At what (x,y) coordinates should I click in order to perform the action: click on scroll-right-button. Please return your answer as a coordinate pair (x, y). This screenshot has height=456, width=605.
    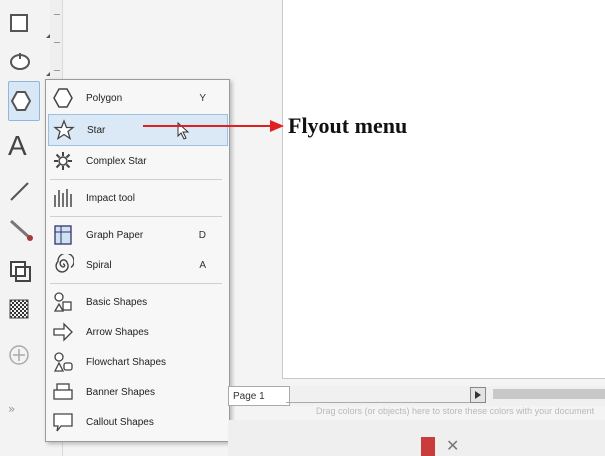
    Looking at the image, I should click on (478, 395).